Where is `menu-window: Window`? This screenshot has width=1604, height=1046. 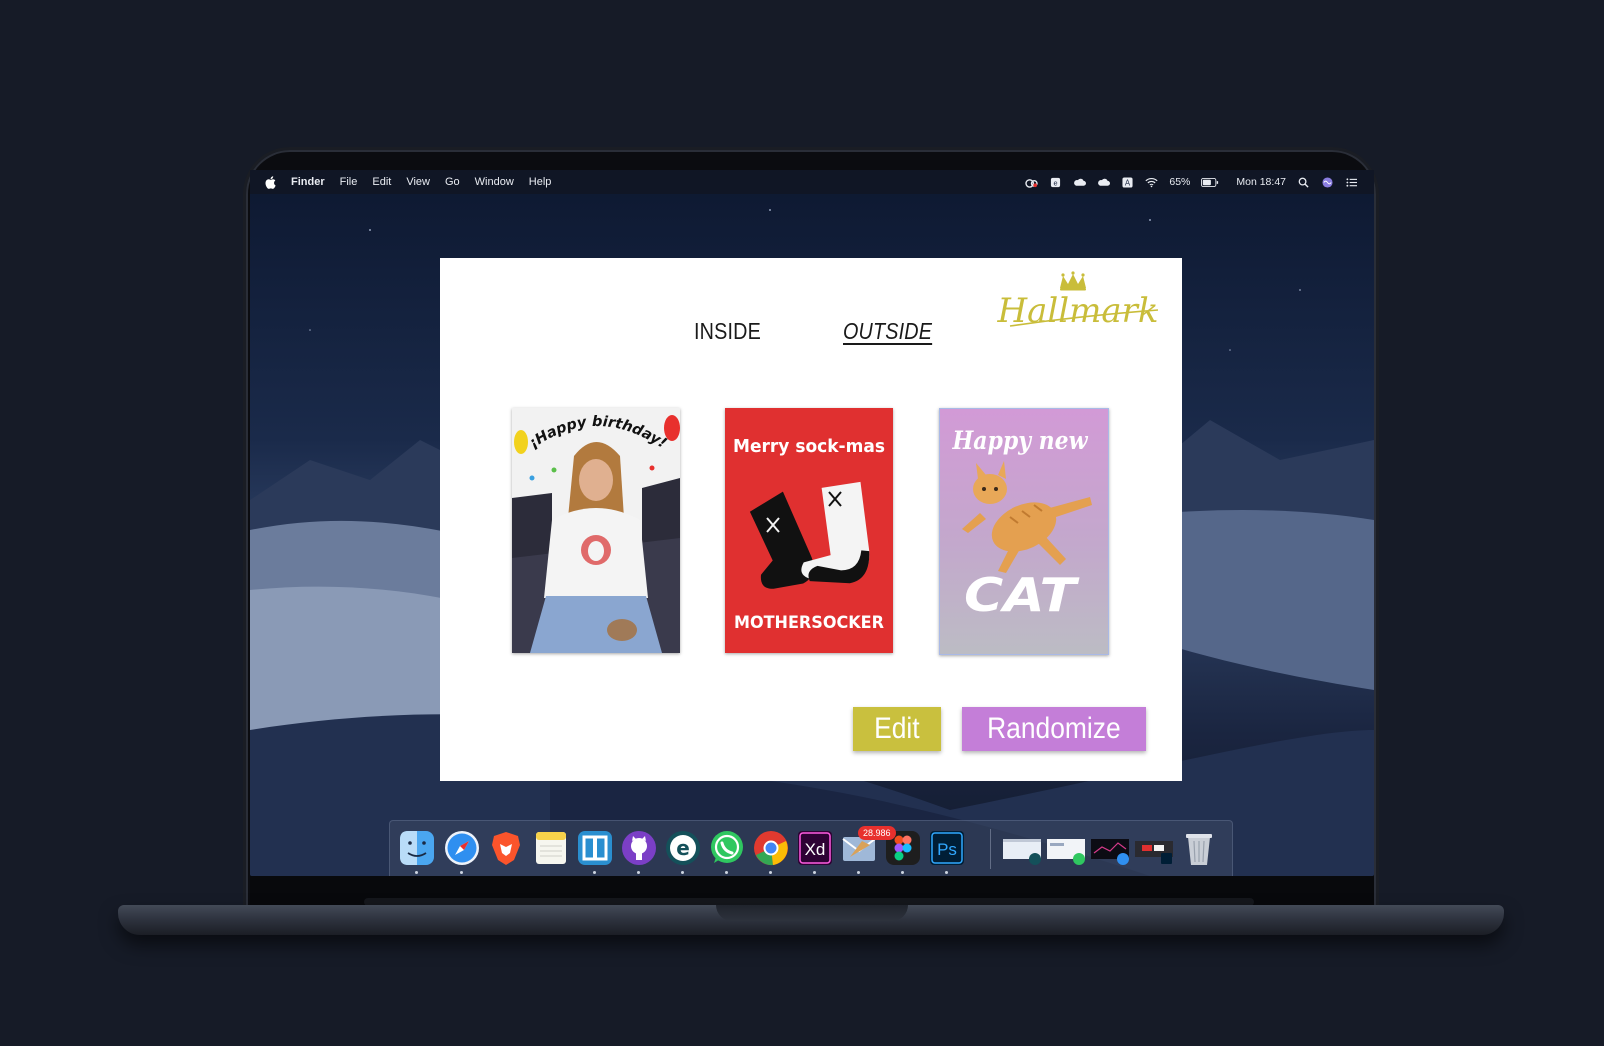 menu-window: Window is located at coordinates (494, 182).